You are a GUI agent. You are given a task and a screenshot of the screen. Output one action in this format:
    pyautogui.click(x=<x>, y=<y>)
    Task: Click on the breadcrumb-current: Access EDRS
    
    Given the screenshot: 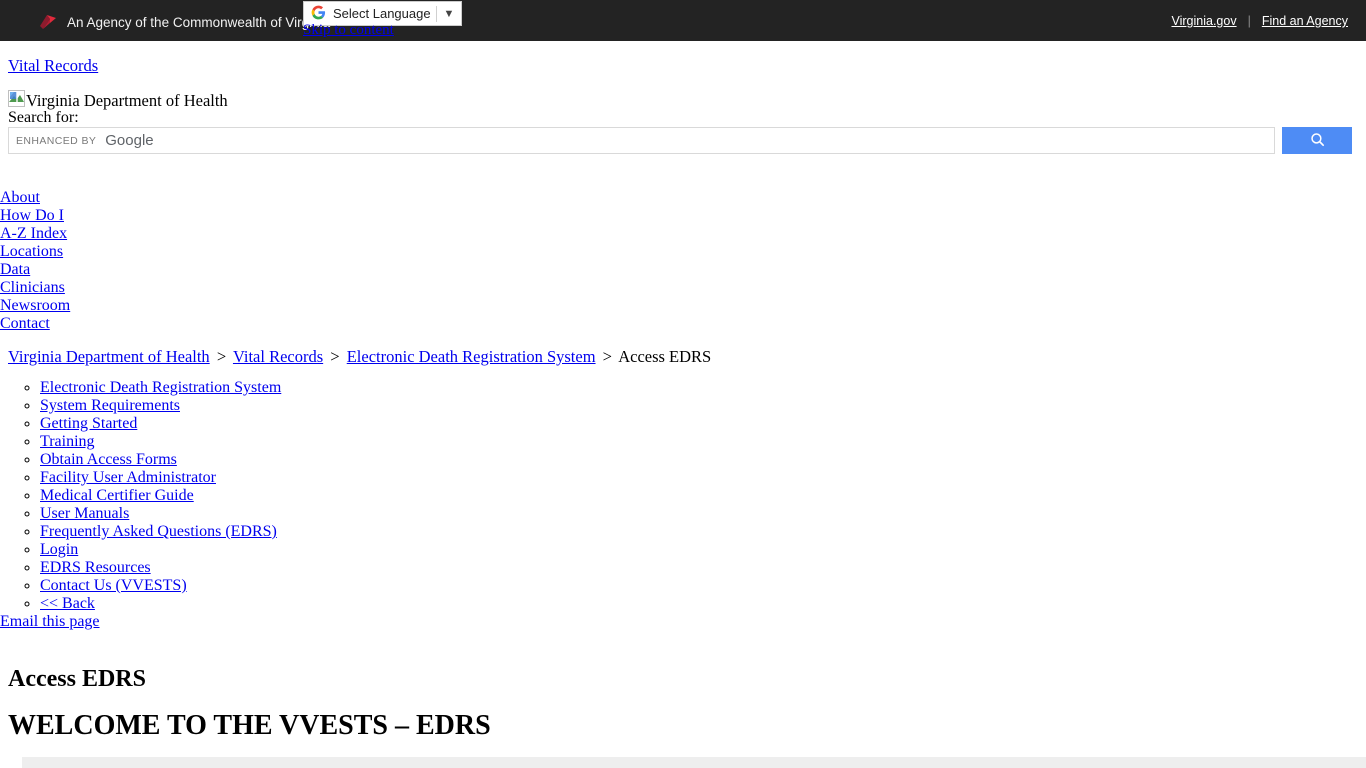 What is the action you would take?
    pyautogui.click(x=665, y=356)
    